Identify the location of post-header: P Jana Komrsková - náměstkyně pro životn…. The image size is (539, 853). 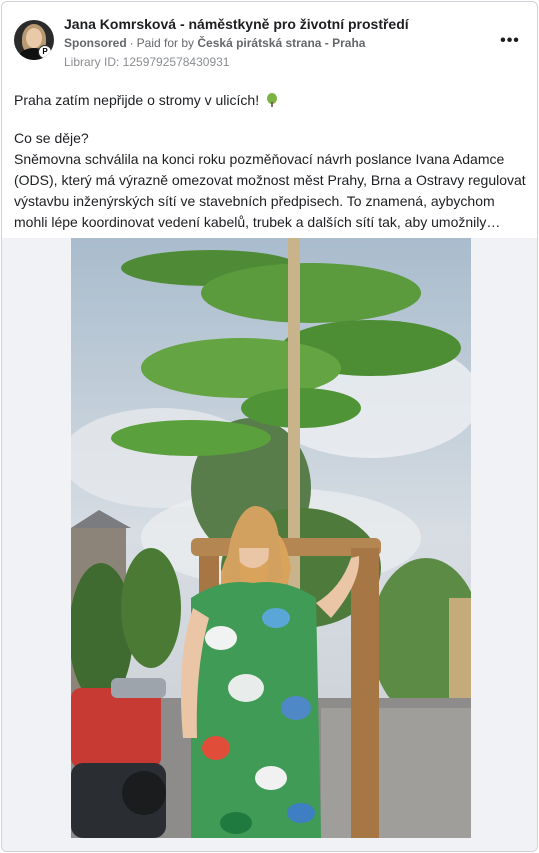
(269, 42).